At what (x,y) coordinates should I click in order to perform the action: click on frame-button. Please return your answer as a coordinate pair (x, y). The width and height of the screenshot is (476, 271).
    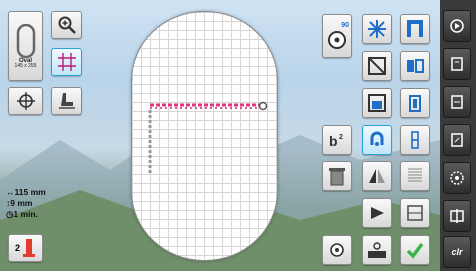
    Looking at the image, I should click on (415, 213).